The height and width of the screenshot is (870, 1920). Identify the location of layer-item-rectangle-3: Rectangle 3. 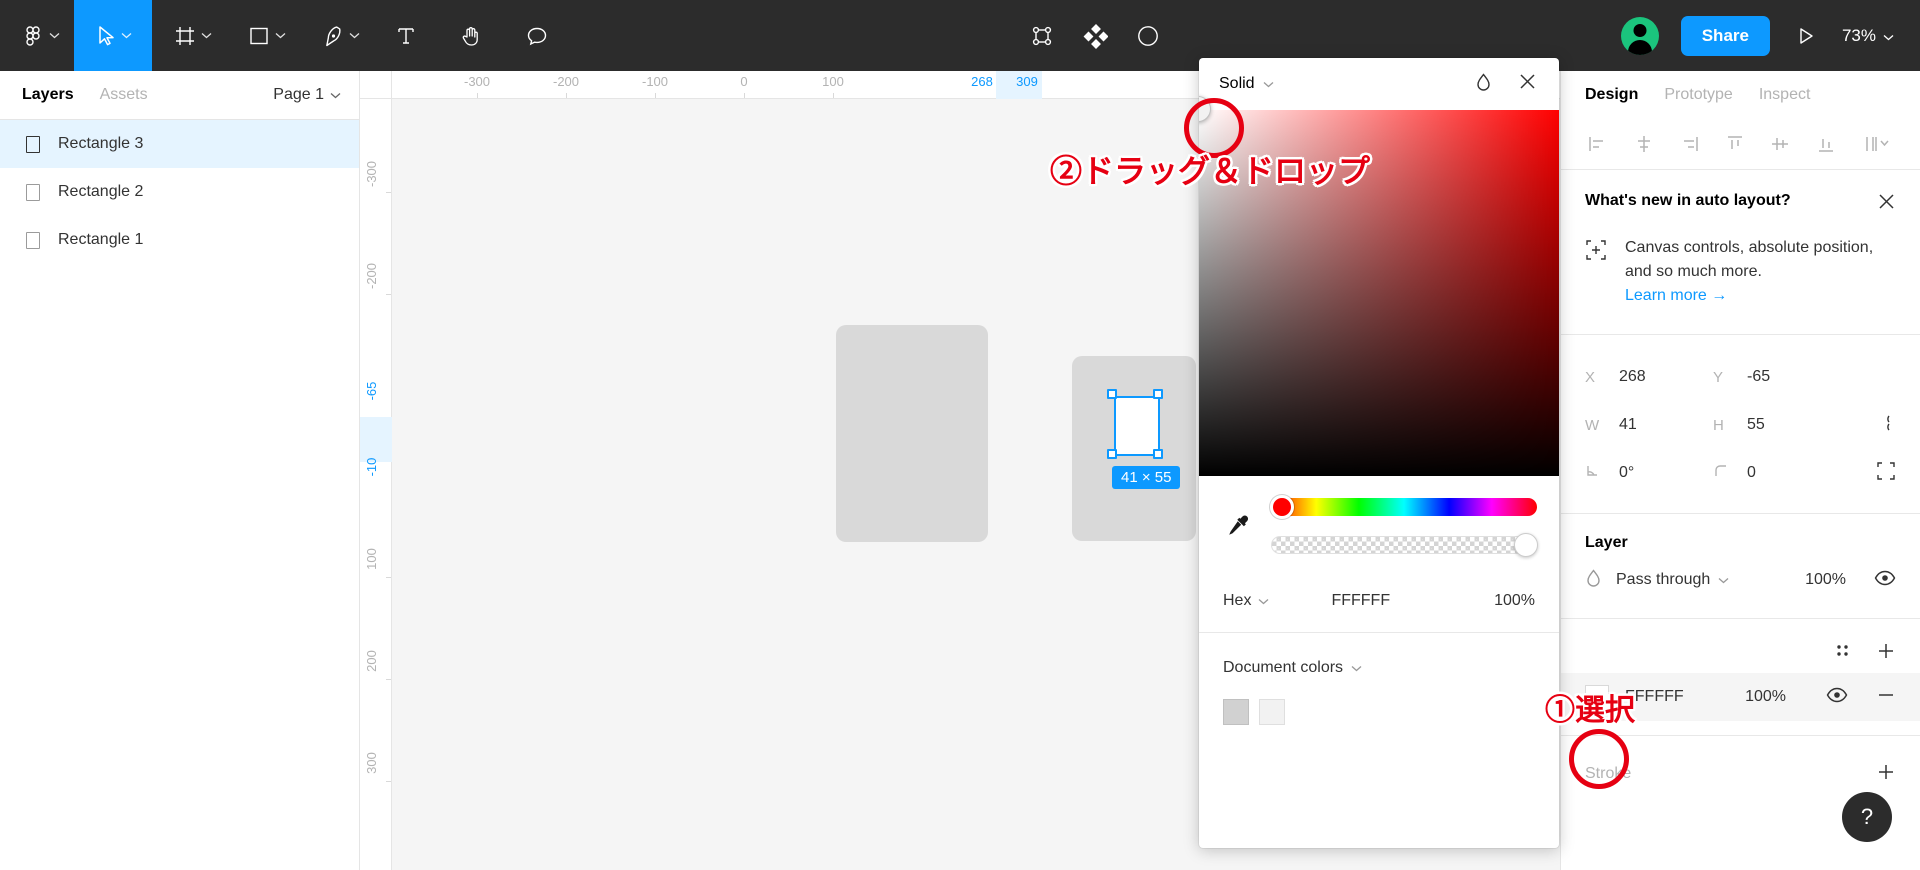
(179, 144).